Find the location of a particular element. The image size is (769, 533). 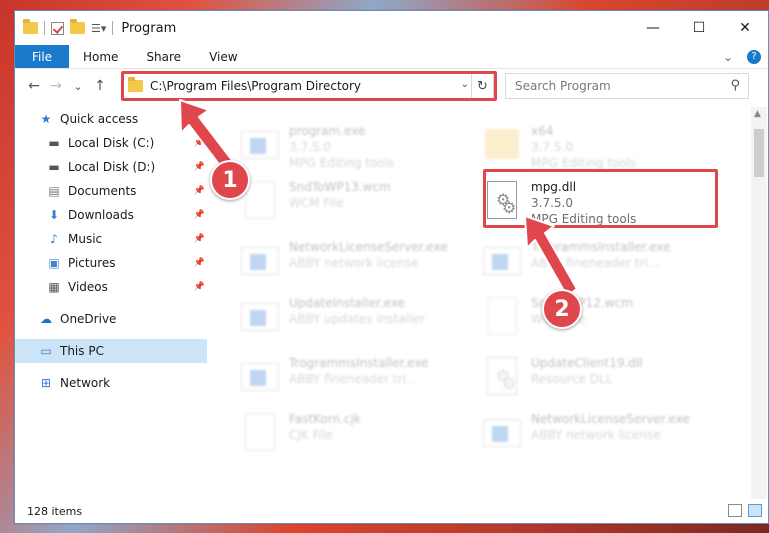

step-badge-1: 1 is located at coordinates (230, 180).